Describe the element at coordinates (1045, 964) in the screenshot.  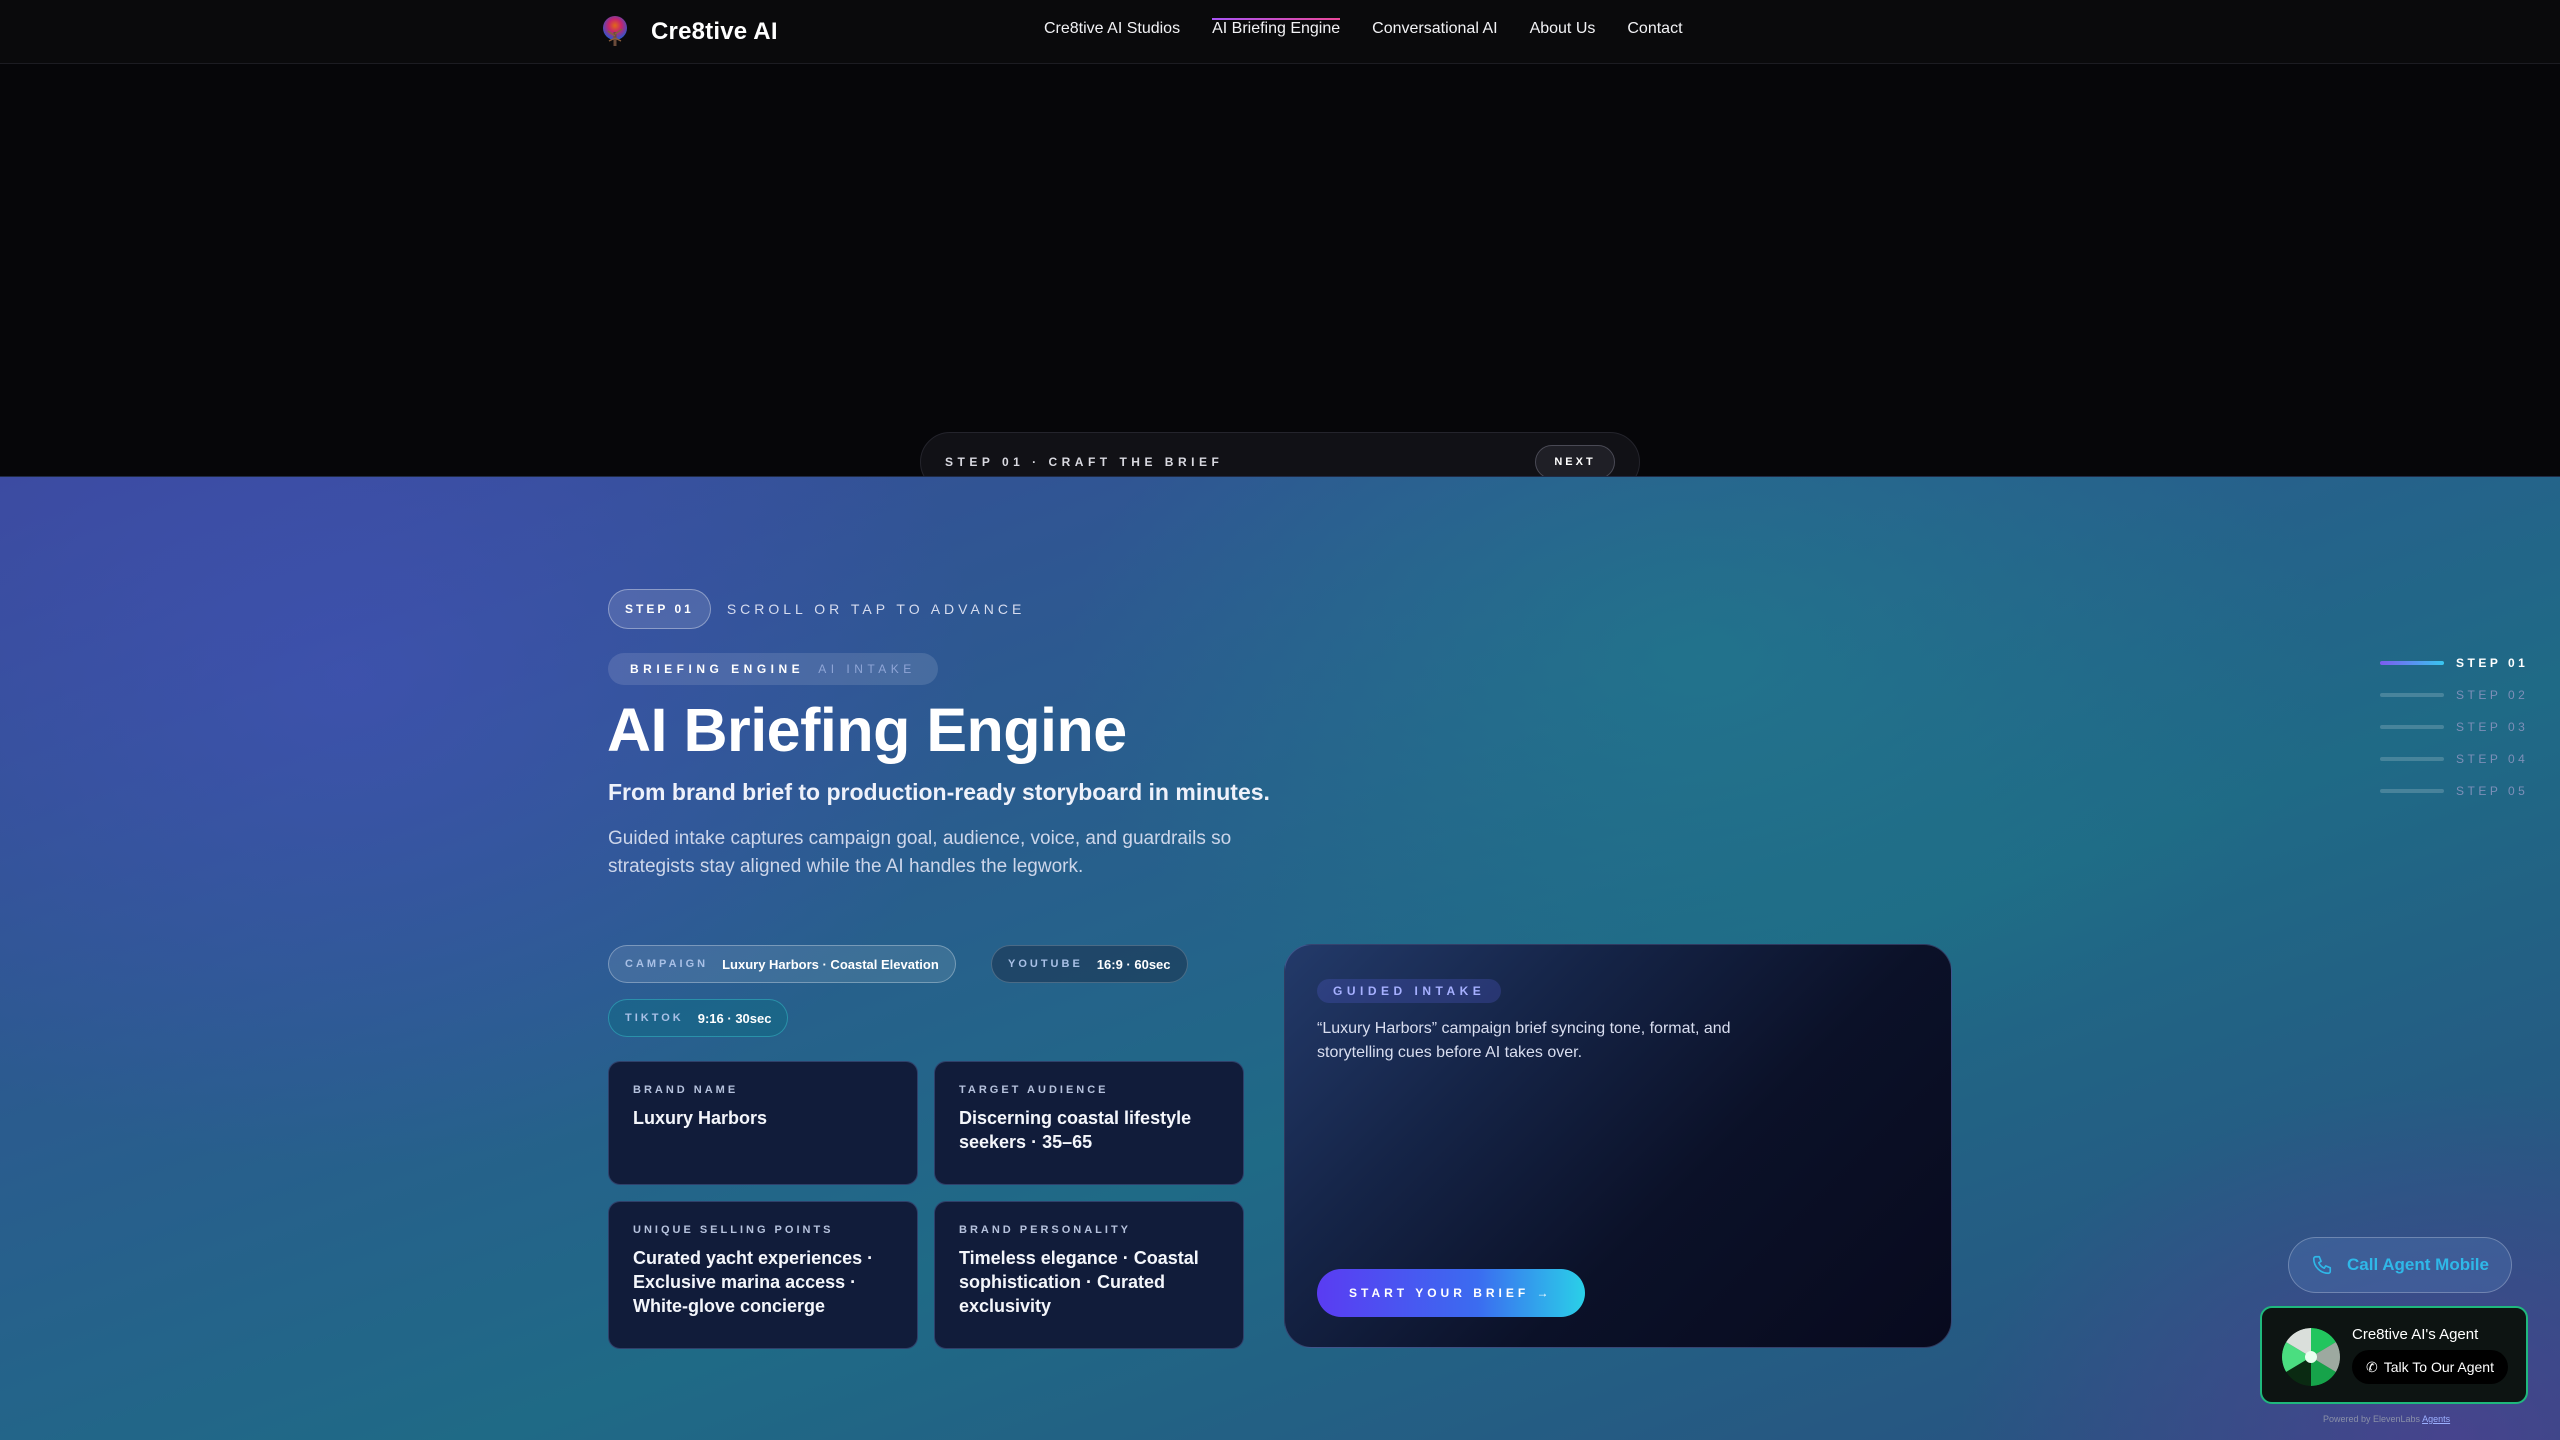
I see `youtube-chip-key: YOUTUBE` at that location.